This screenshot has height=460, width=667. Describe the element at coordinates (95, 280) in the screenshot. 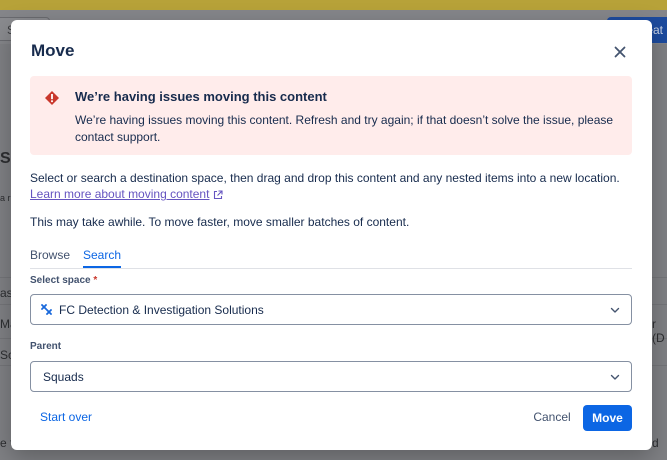

I see `required-marker: *` at that location.